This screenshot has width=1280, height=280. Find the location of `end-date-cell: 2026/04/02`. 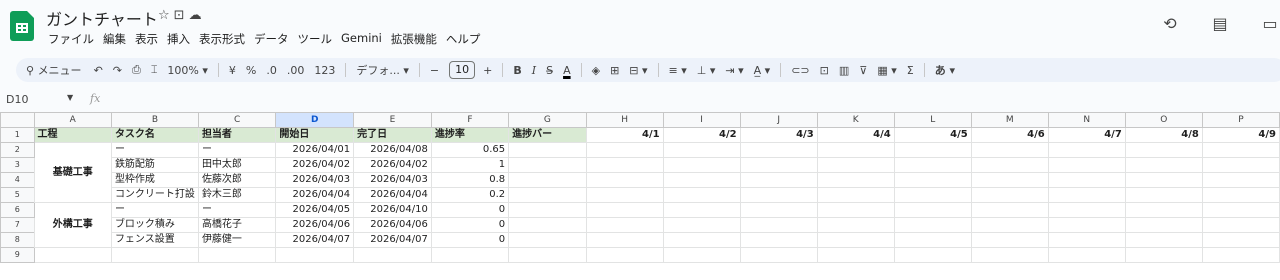

end-date-cell: 2026/04/02 is located at coordinates (392, 165).